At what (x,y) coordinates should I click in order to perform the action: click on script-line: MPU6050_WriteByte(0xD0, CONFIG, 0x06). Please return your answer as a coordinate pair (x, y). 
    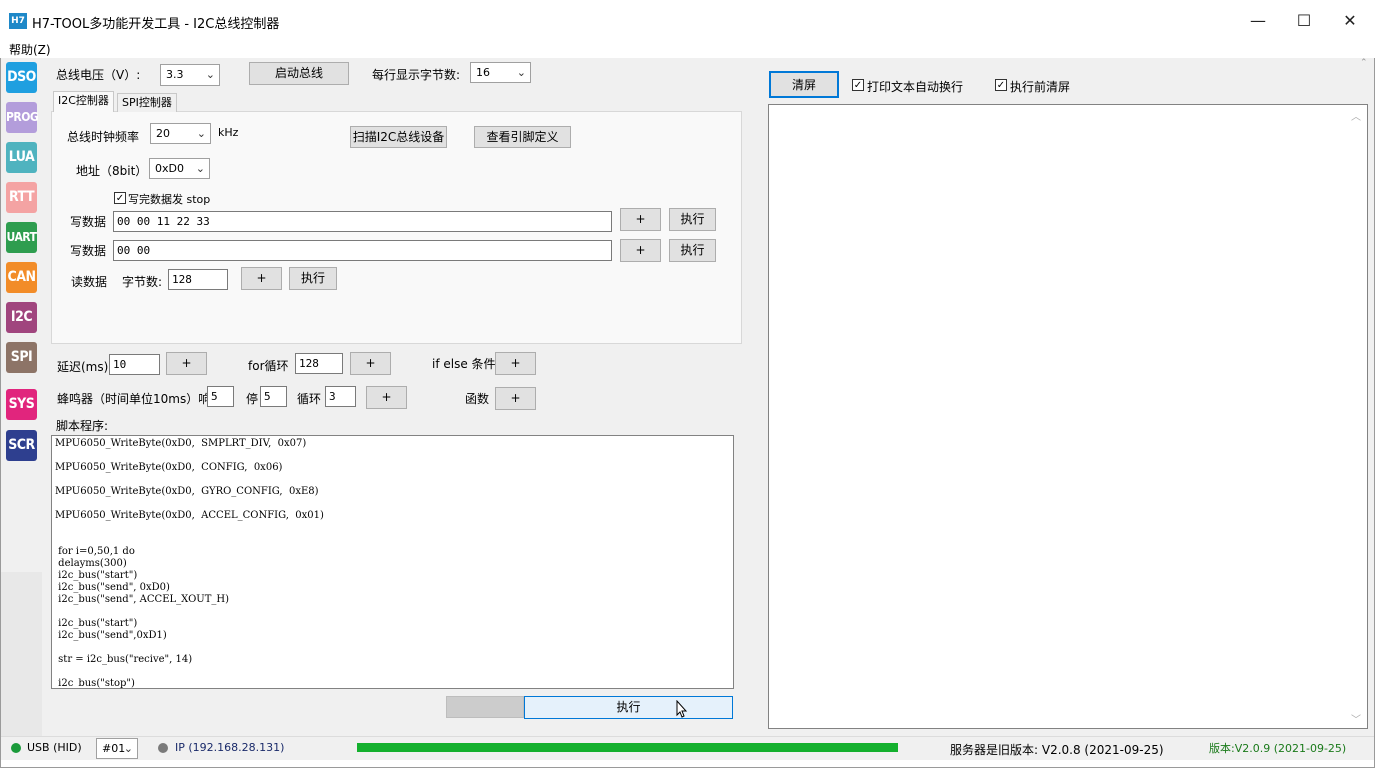
    Looking at the image, I should click on (169, 467).